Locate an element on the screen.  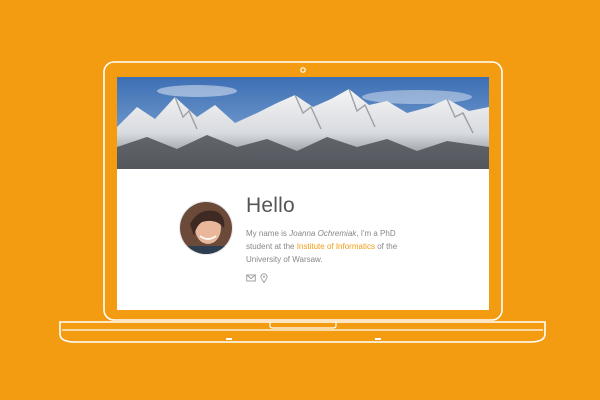
institute-link: Institute of Informatics is located at coordinates (336, 246).